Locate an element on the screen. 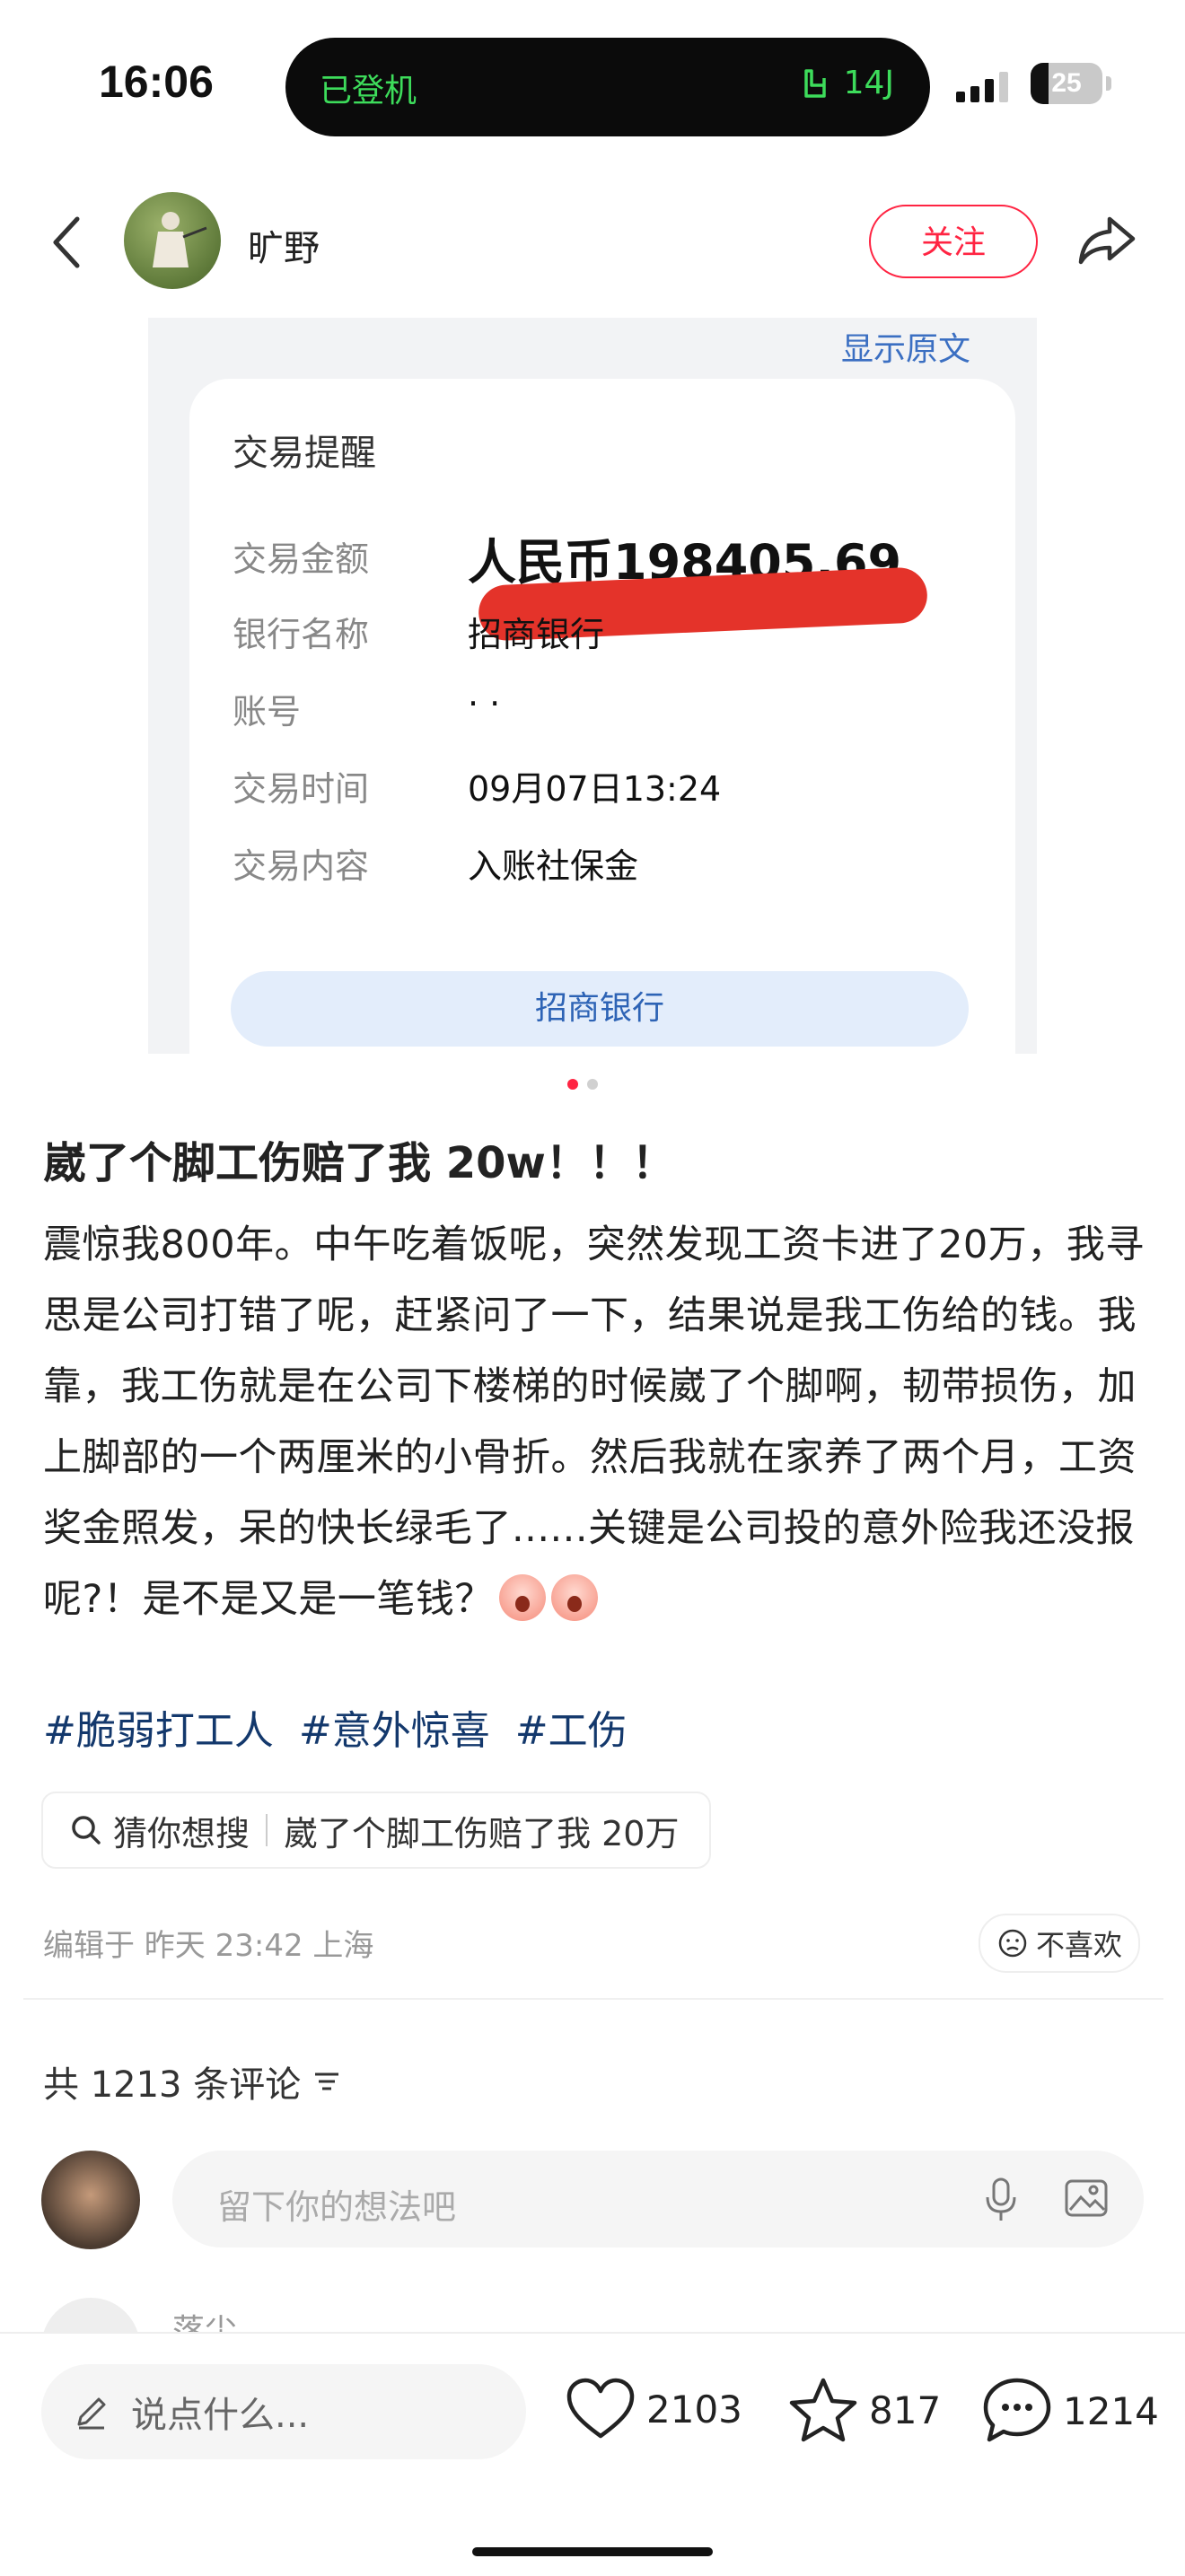  card-title: 交易提醒 is located at coordinates (304, 453).